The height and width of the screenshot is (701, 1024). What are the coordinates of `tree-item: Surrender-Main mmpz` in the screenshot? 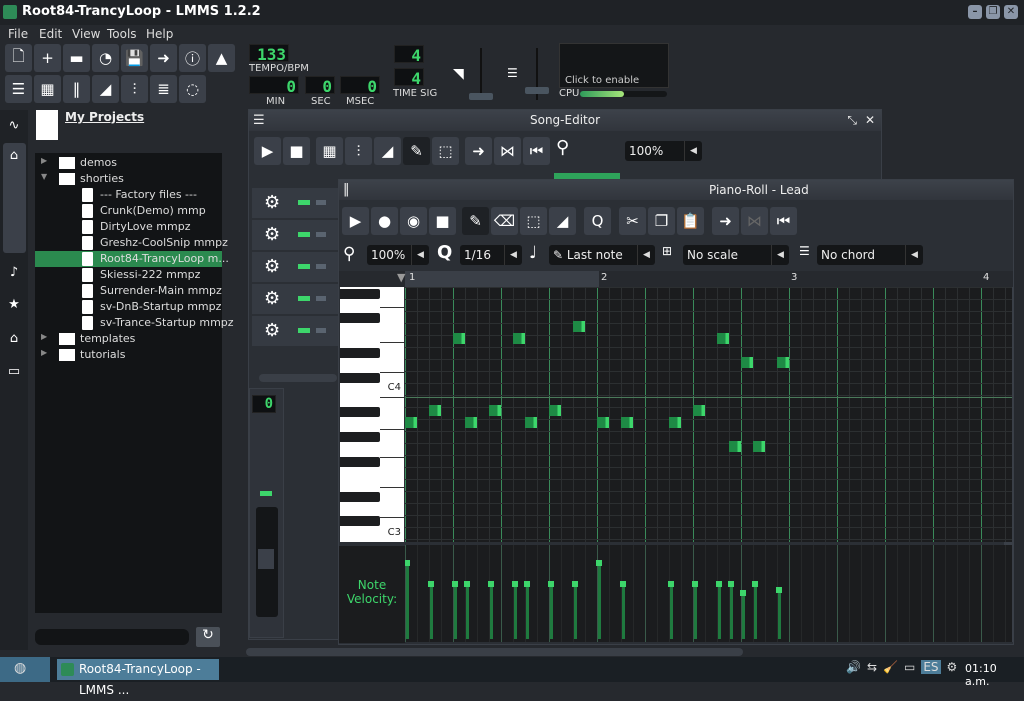 It's located at (128, 291).